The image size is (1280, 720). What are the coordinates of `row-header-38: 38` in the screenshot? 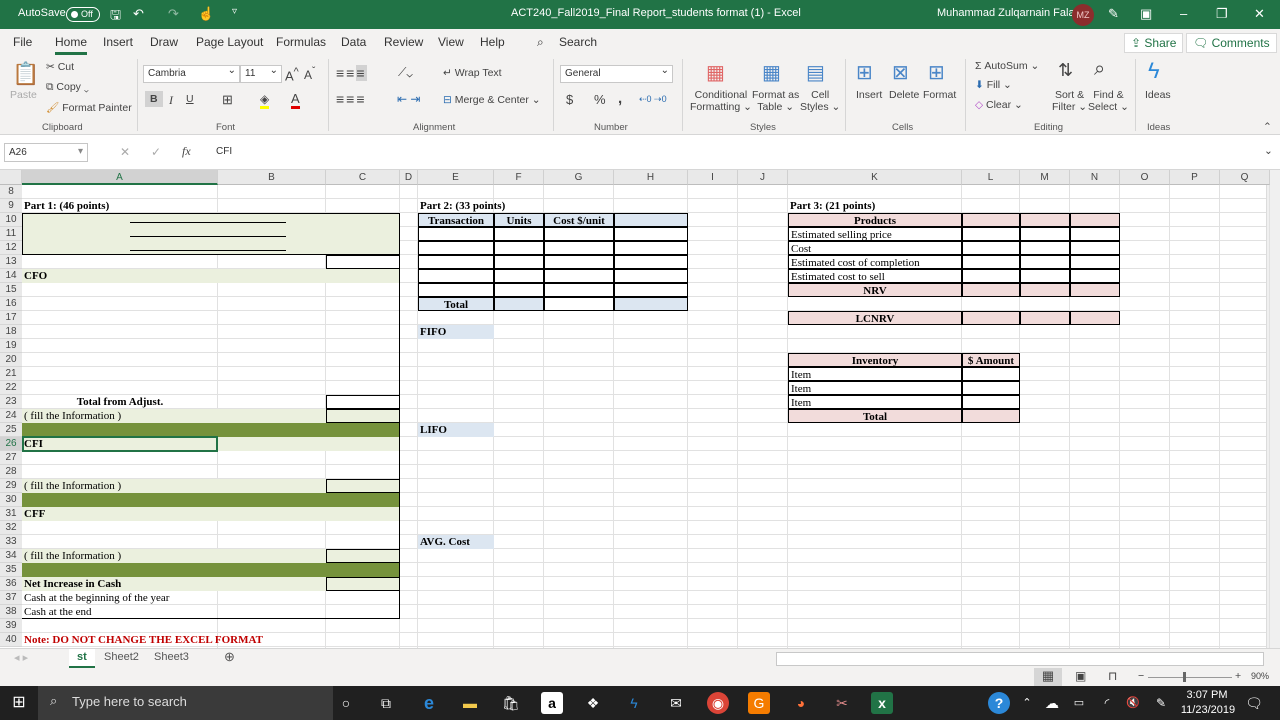 It's located at (11, 612).